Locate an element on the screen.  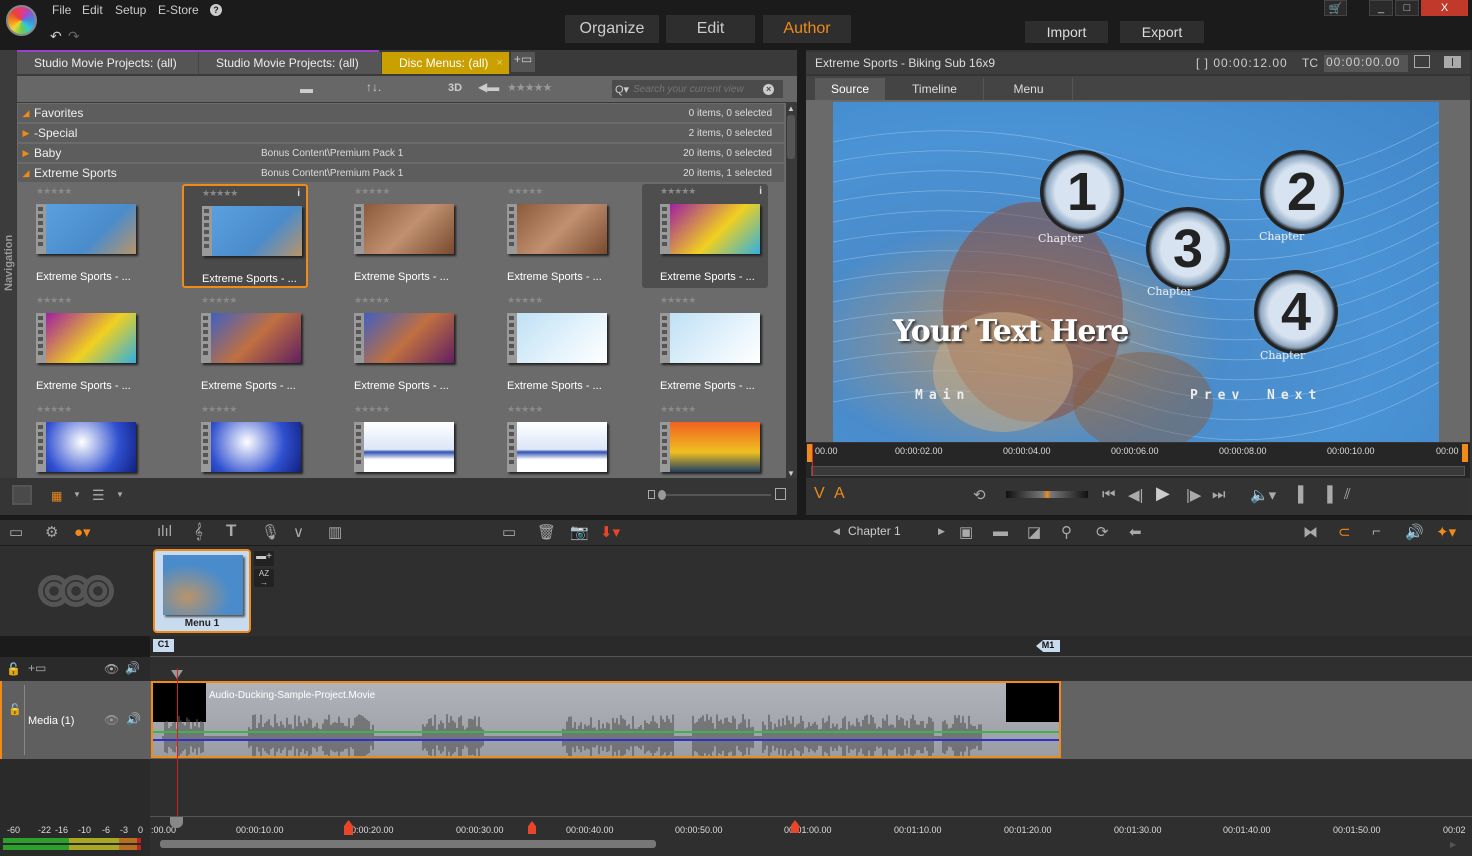
search-box: Q▾ × is located at coordinates (697, 89).